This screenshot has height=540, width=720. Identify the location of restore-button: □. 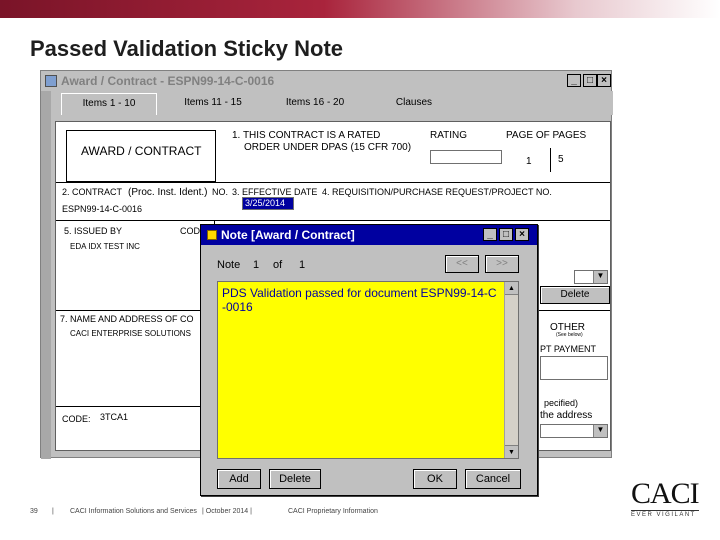
(590, 80).